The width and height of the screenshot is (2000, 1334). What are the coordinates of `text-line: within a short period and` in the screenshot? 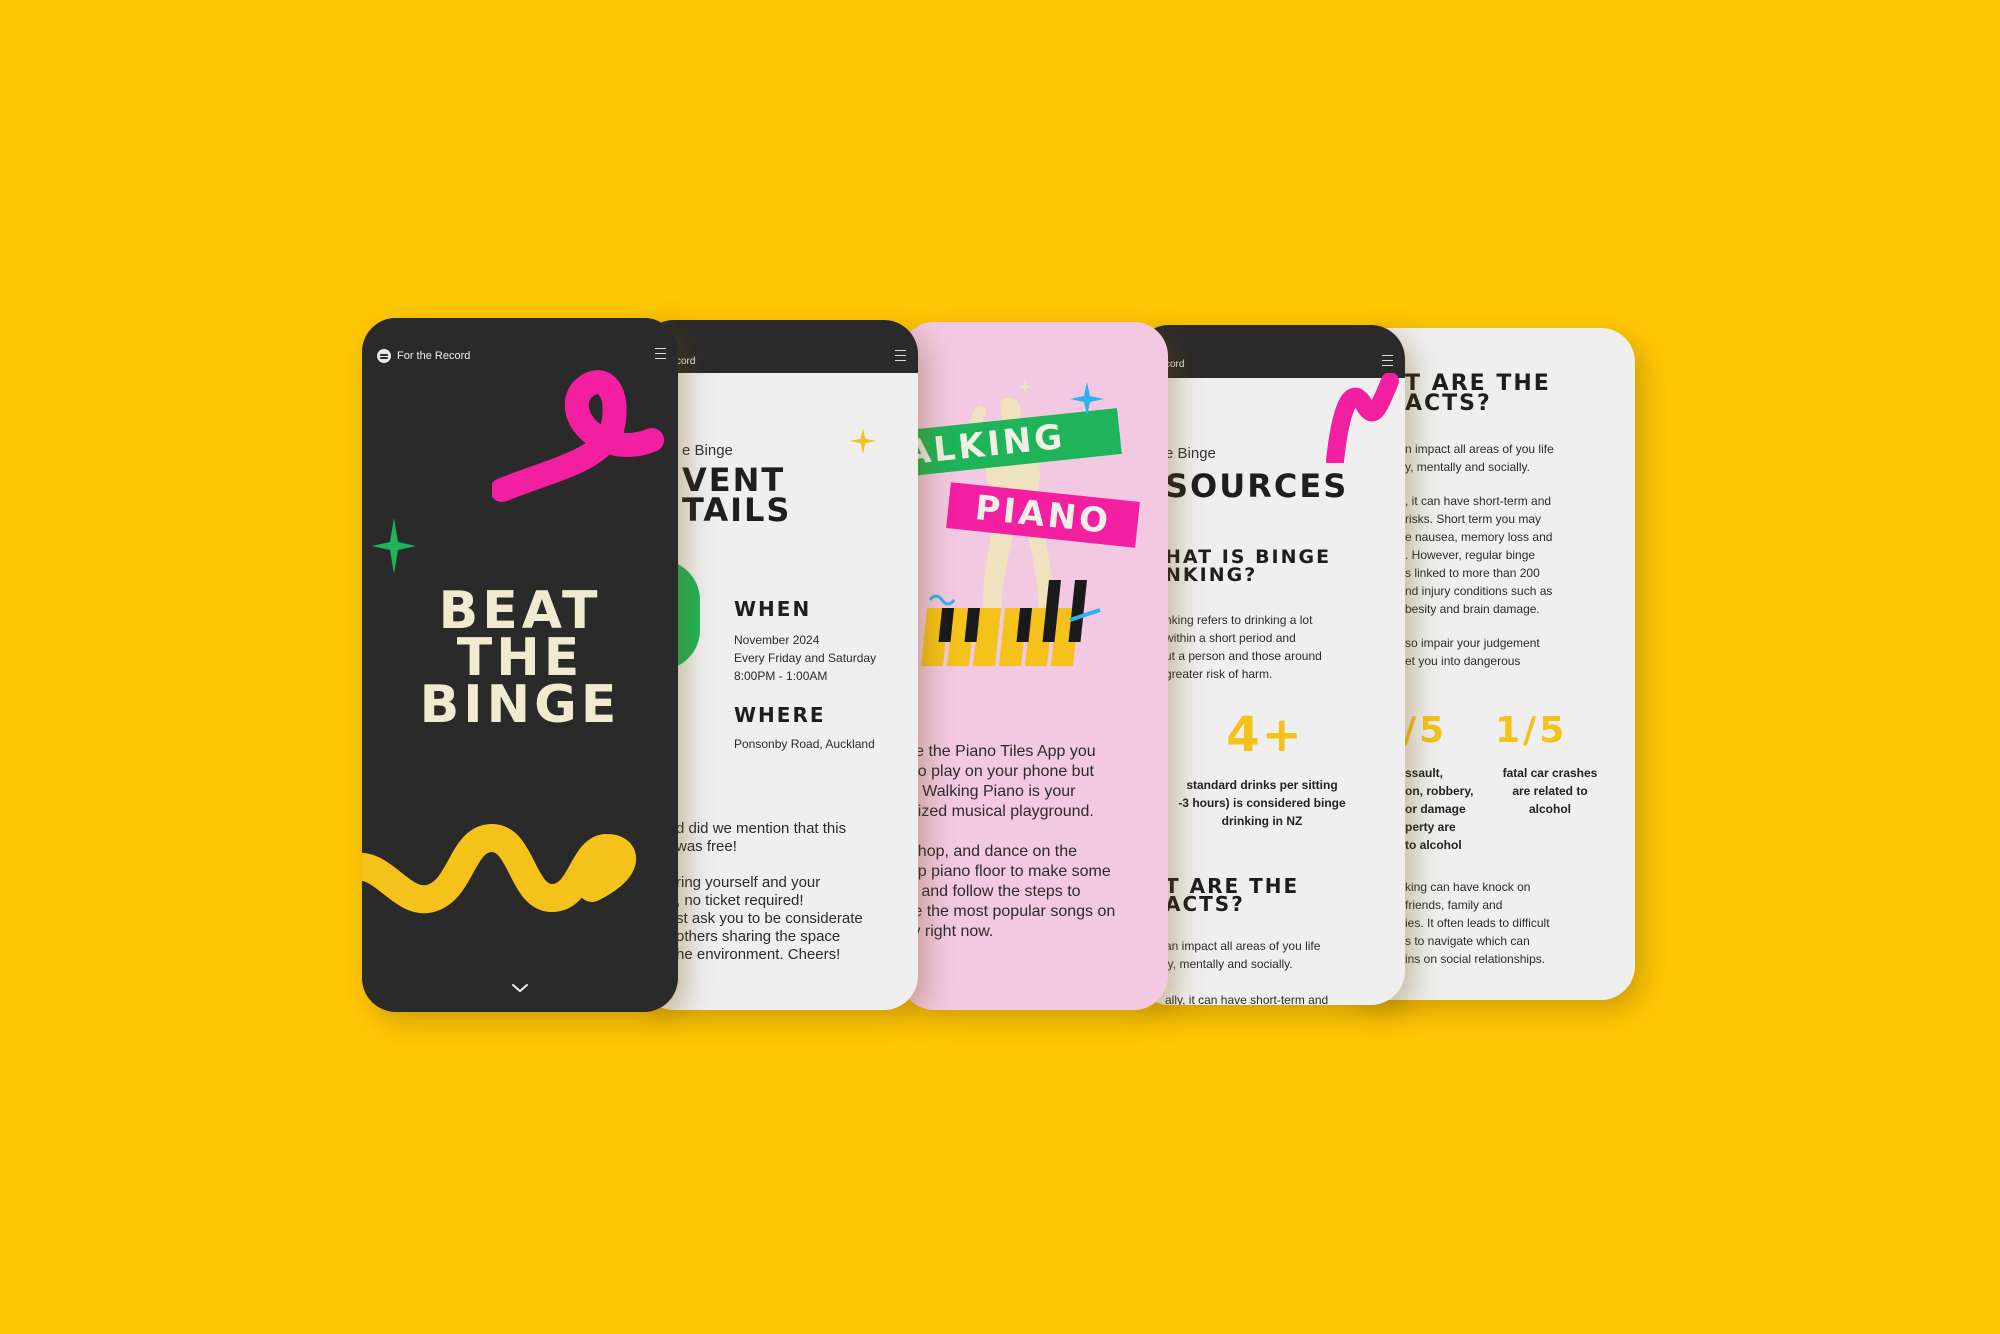 It's located at (1230, 638).